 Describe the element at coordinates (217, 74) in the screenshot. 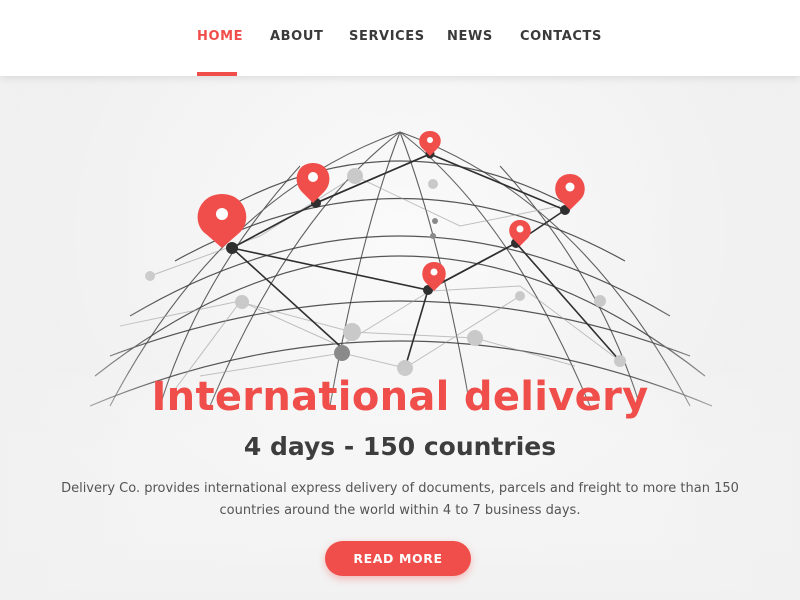

I see `active-nav-indicator` at that location.